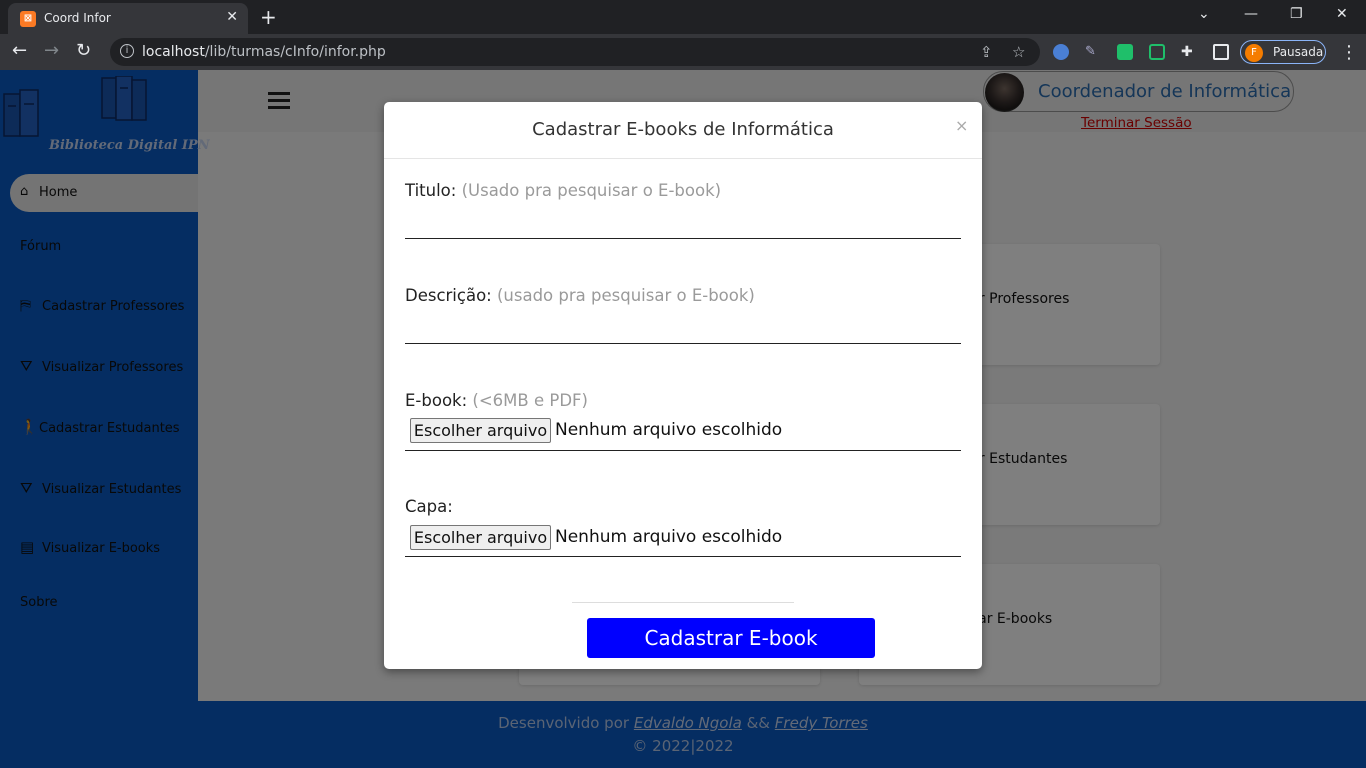  Describe the element at coordinates (51, 51) in the screenshot. I see `forward-icon: →` at that location.